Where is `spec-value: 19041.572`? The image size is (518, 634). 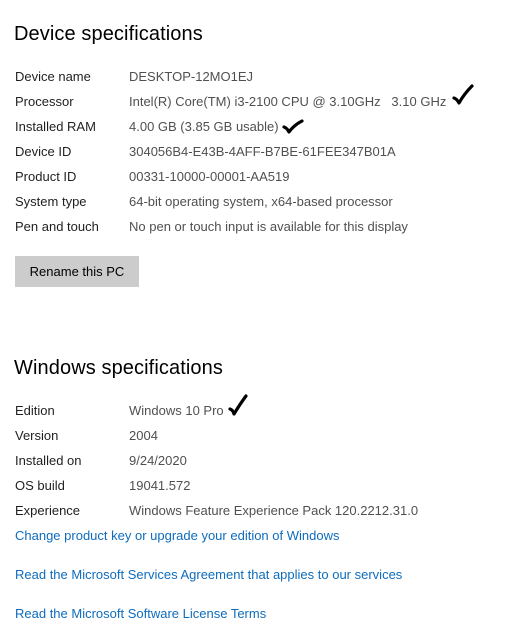
spec-value: 19041.572 is located at coordinates (160, 485).